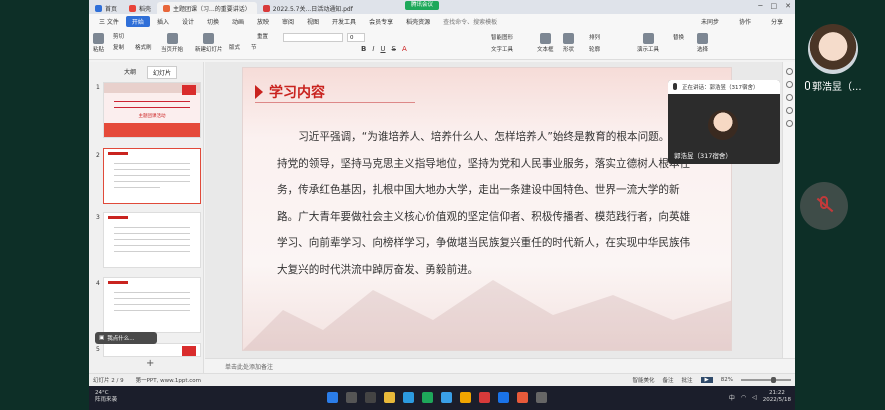 The image size is (885, 410). I want to click on app-icon, so click(541, 397).